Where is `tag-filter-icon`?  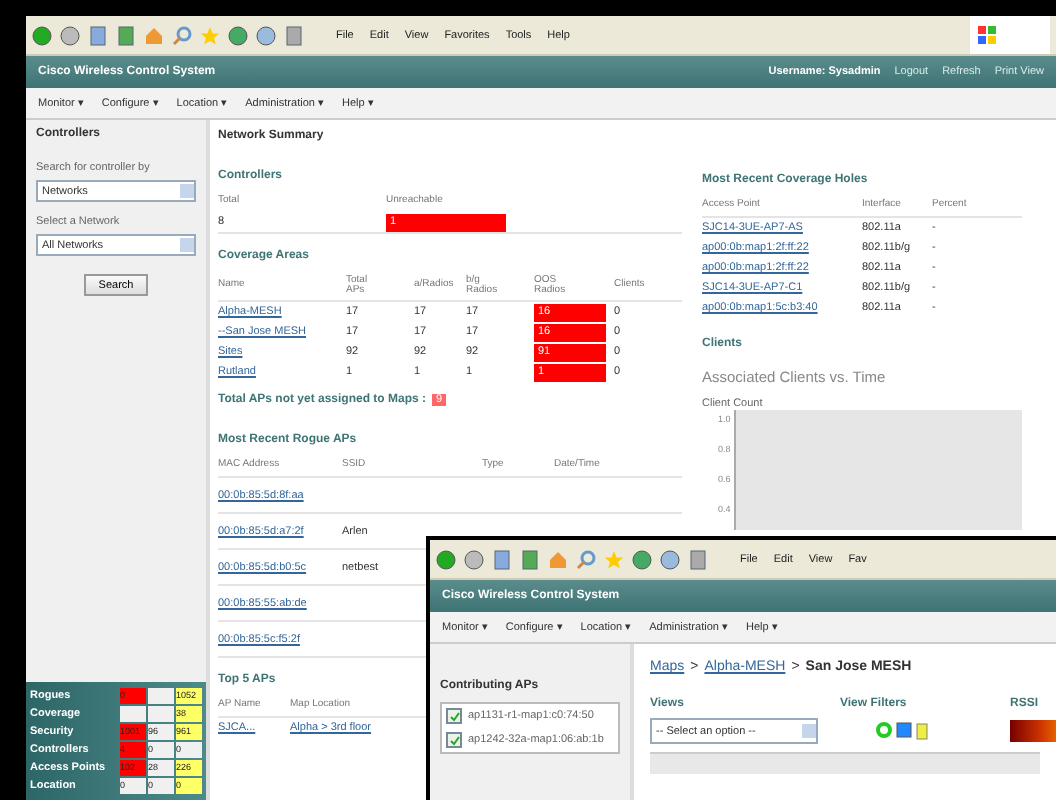 tag-filter-icon is located at coordinates (922, 731).